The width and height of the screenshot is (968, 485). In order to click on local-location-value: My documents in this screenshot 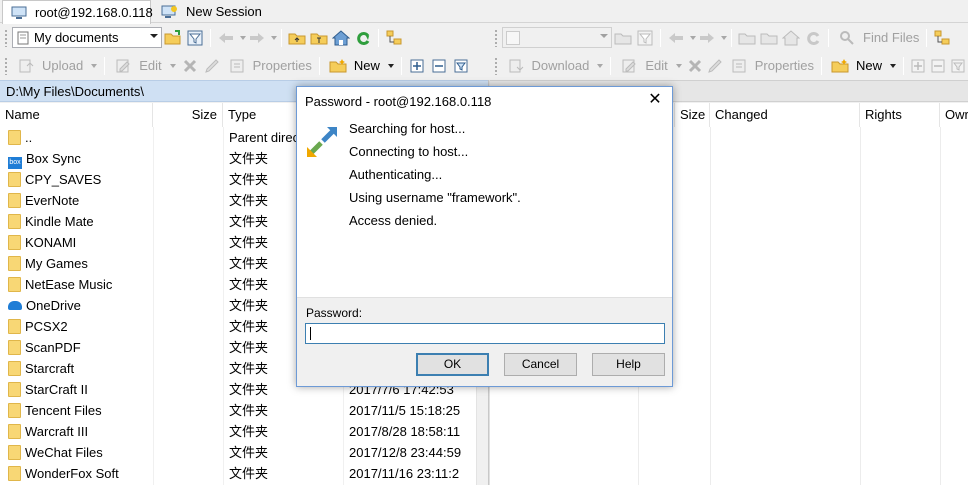, I will do `click(76, 37)`.